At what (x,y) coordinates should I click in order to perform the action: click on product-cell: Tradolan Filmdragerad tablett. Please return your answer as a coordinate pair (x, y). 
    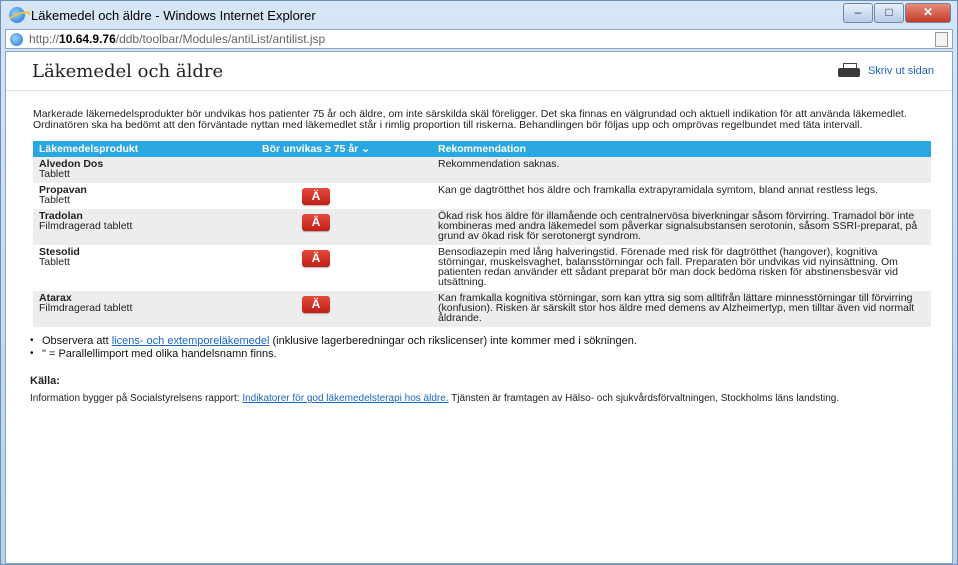
    Looking at the image, I should click on (116, 227).